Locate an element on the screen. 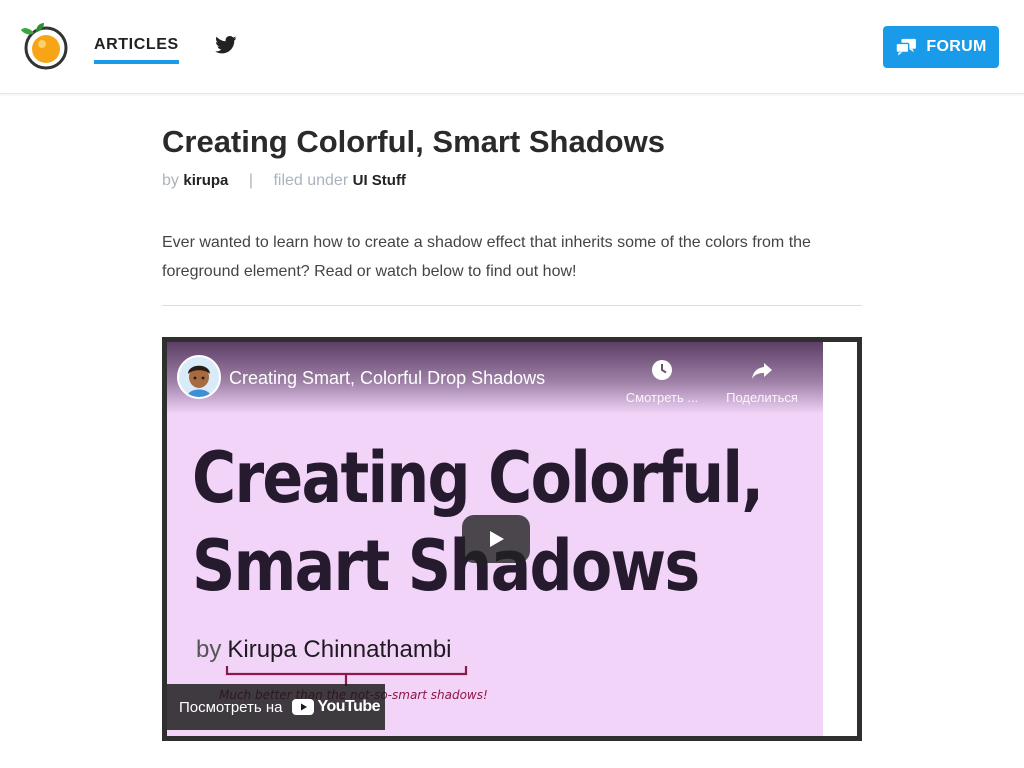 This screenshot has height=768, width=1024. youtube-wordmark: YouTube is located at coordinates (349, 706).